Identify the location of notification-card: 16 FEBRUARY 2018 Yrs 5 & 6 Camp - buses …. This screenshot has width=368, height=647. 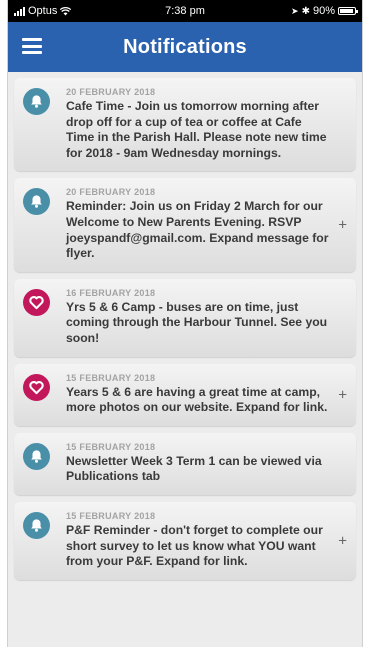
(185, 317).